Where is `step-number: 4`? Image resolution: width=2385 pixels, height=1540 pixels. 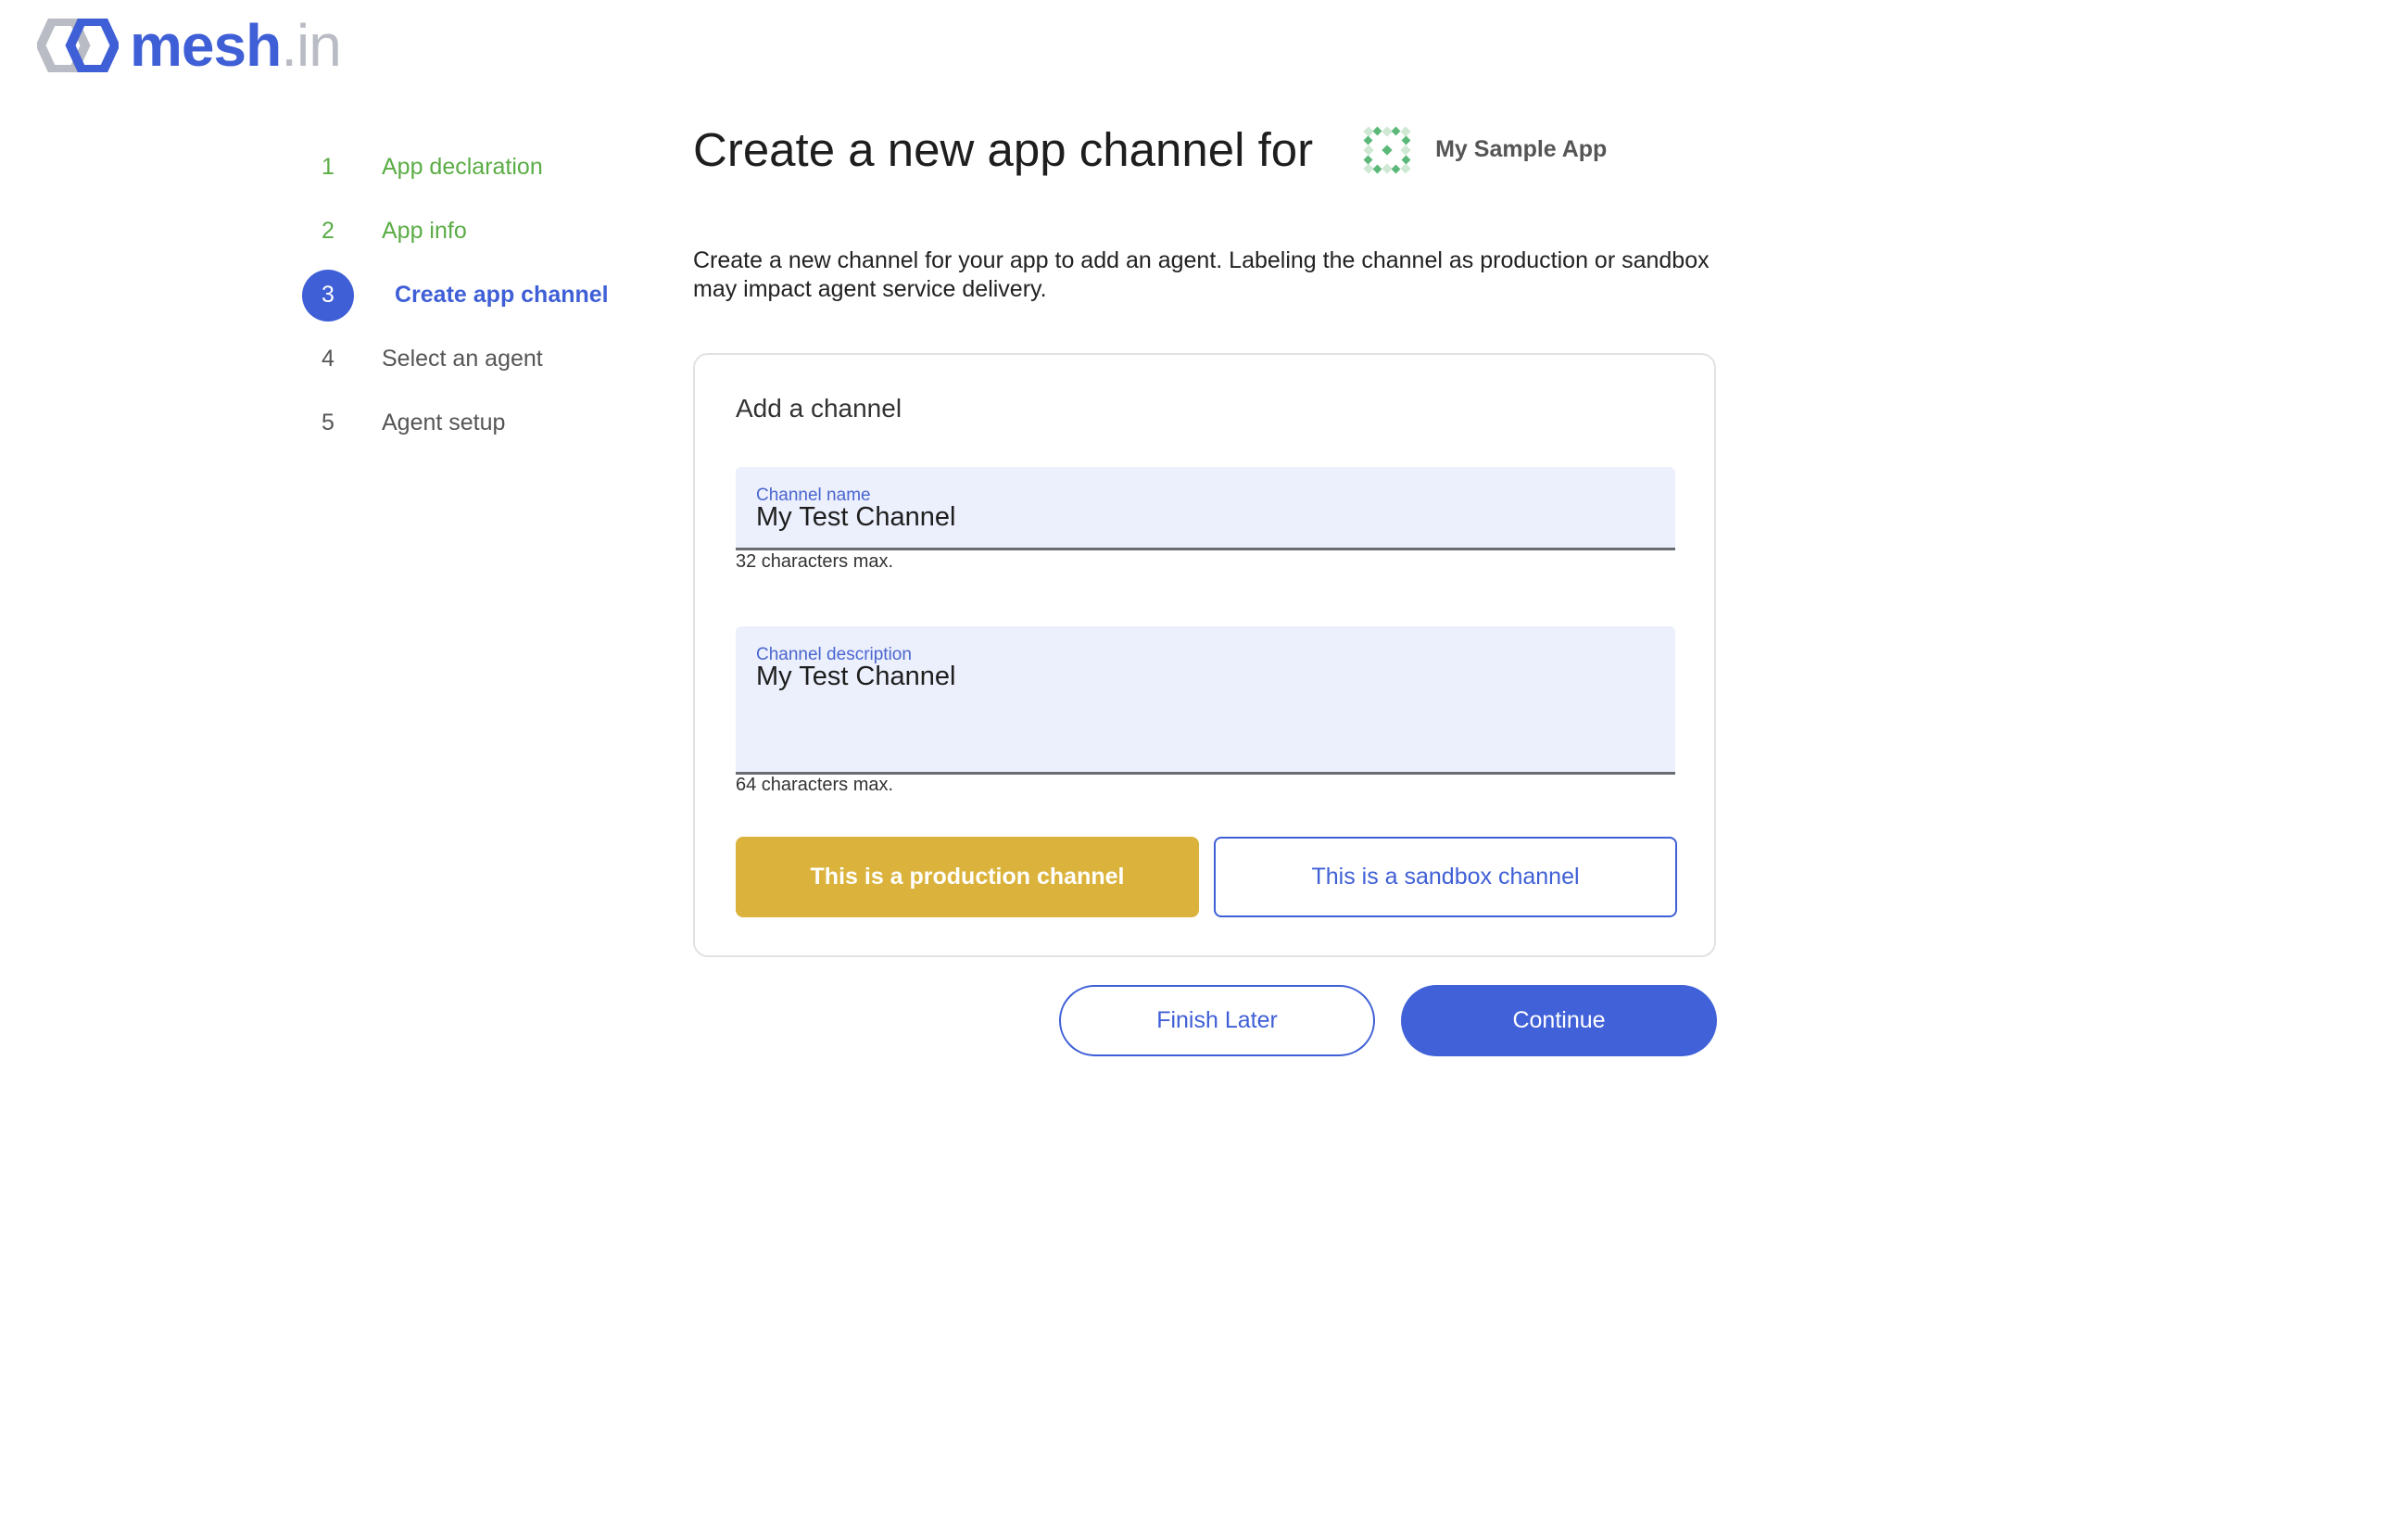 step-number: 4 is located at coordinates (328, 359).